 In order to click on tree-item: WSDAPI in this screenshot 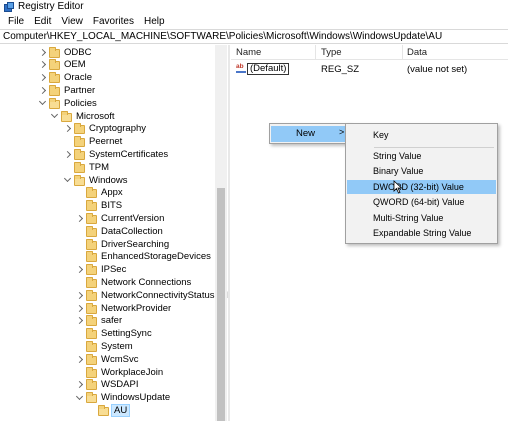, I will do `click(107, 384)`.